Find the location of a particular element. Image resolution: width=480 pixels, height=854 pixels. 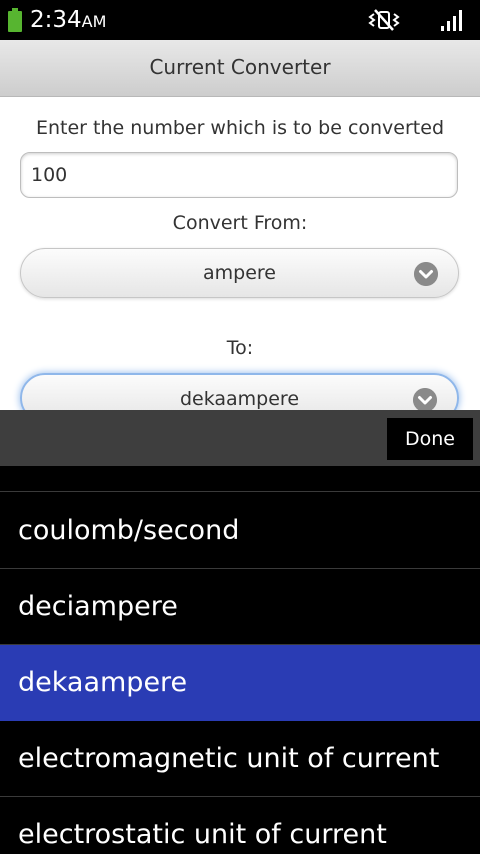

convert-from-select: ampere is located at coordinates (239, 273).